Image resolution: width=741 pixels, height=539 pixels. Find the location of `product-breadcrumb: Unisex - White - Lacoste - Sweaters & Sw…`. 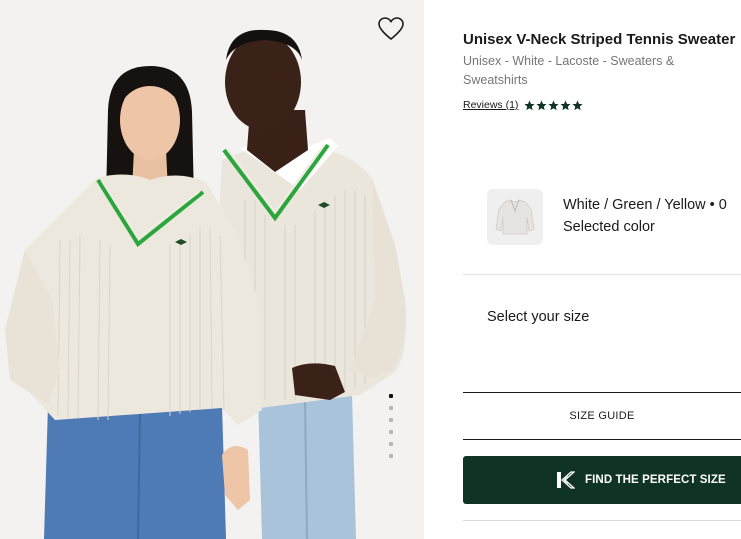

product-breadcrumb: Unisex - White - Lacoste - Sweaters & Sw… is located at coordinates (569, 70).